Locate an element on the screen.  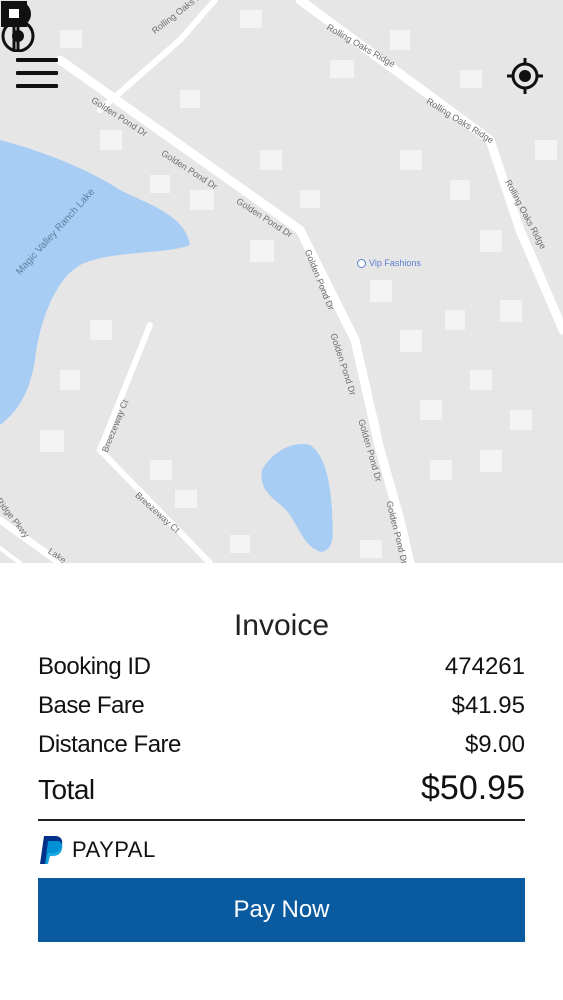
row-label: Base Fare is located at coordinates (91, 705).